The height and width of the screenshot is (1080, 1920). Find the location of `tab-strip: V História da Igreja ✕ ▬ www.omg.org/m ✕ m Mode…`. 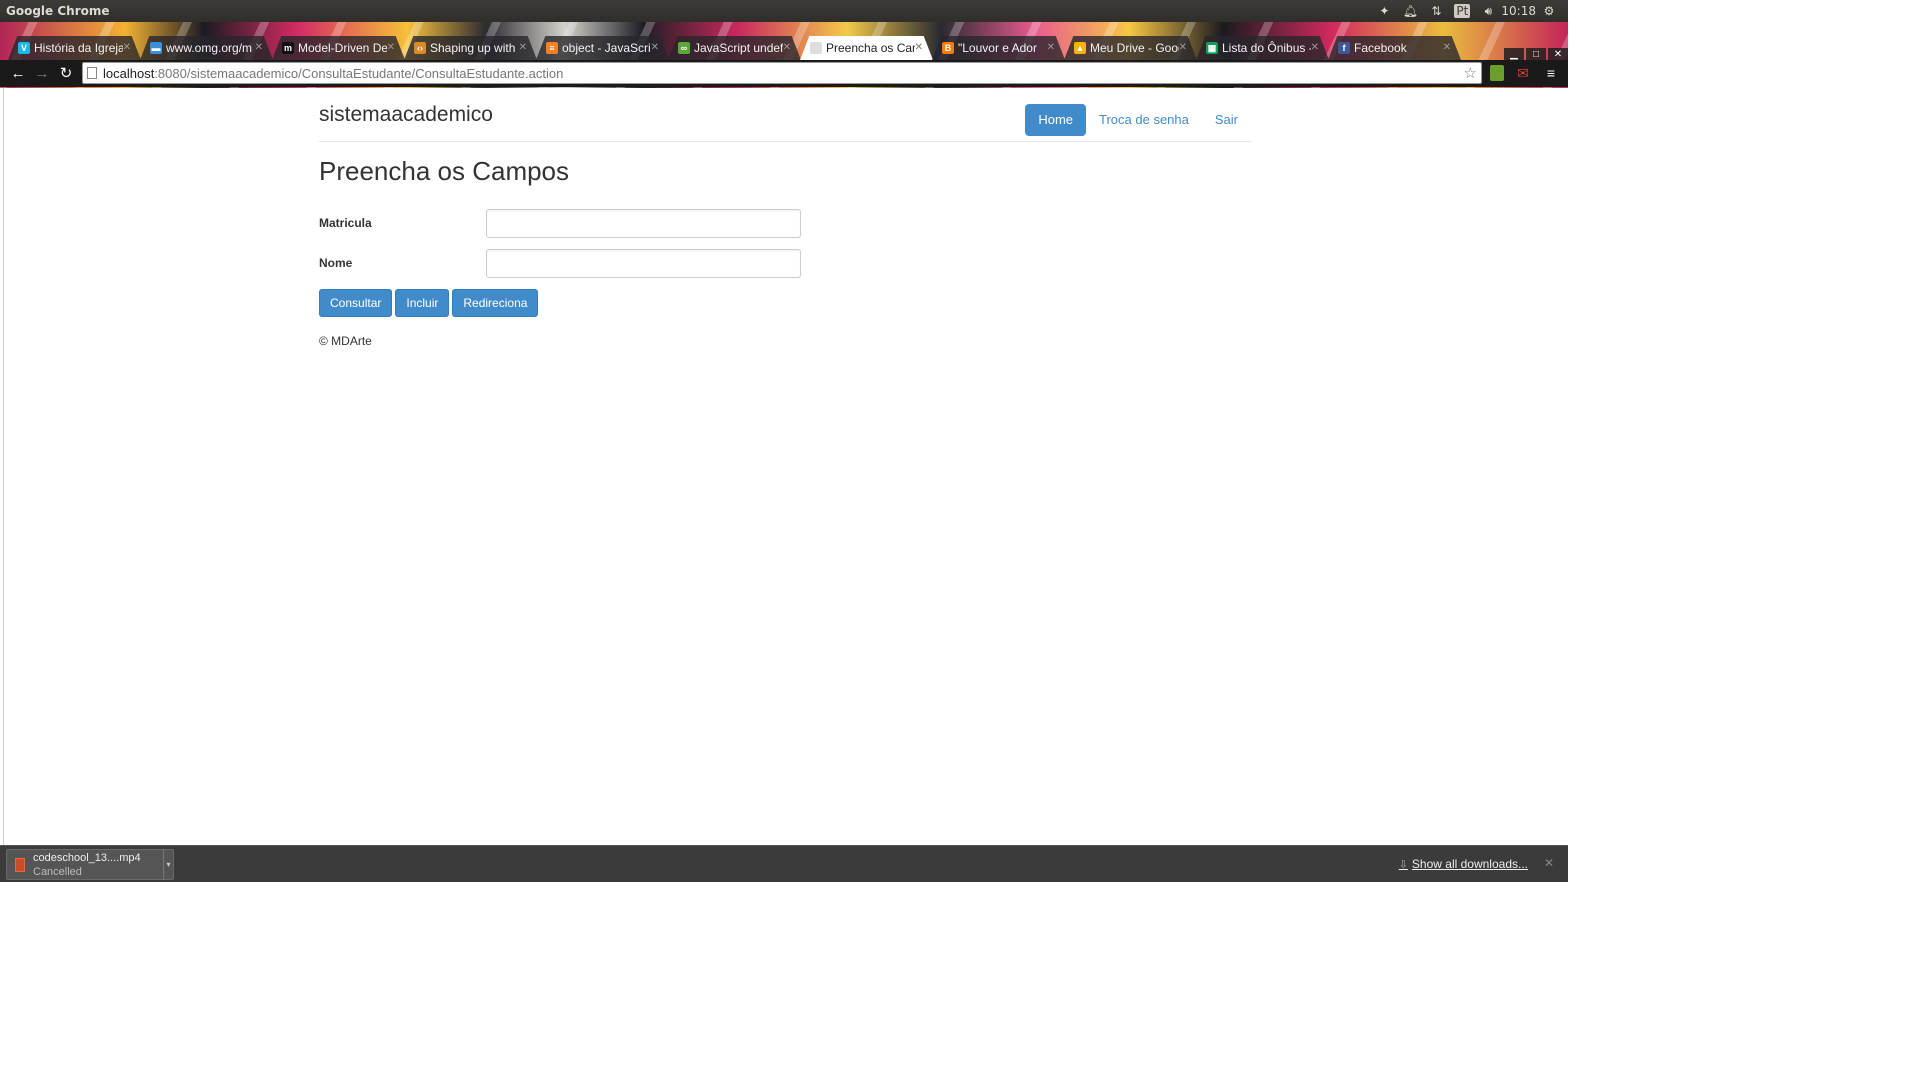

tab-strip: V História da Igreja ✕ ▬ www.omg.org/m ✕ m Mode… is located at coordinates (743, 48).